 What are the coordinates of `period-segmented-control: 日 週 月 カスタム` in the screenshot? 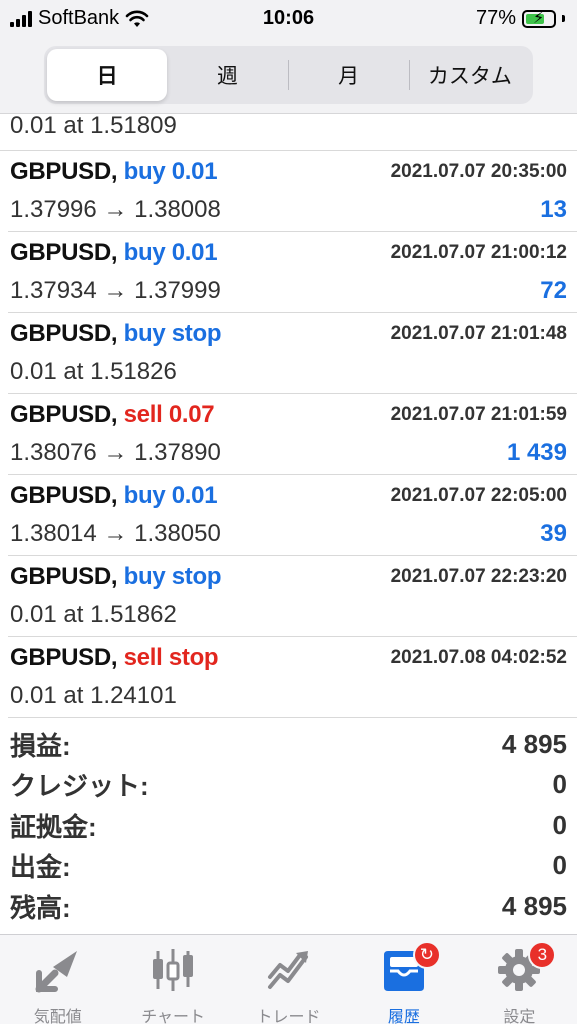 It's located at (288, 75).